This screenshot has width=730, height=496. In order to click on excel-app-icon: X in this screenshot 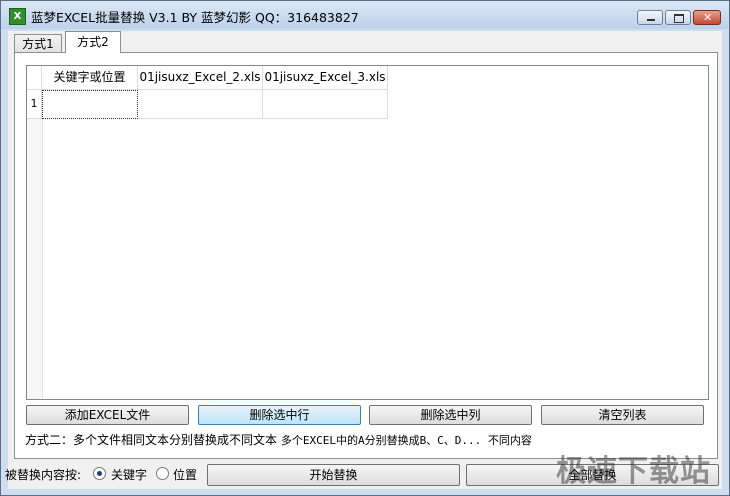, I will do `click(17, 16)`.